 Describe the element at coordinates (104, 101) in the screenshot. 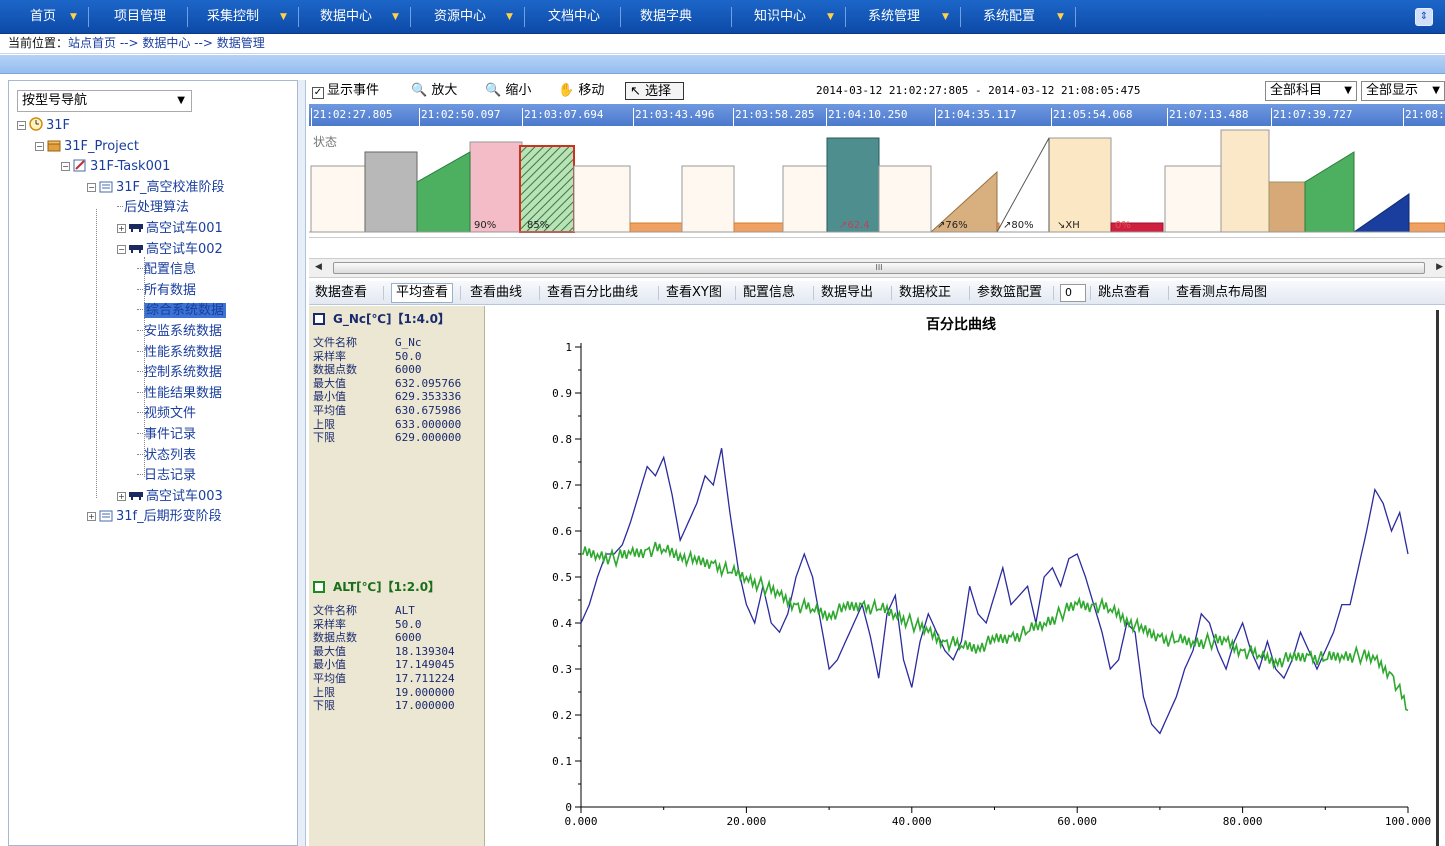

I see `navigation-mode-select: 按型号导航 ▼` at that location.